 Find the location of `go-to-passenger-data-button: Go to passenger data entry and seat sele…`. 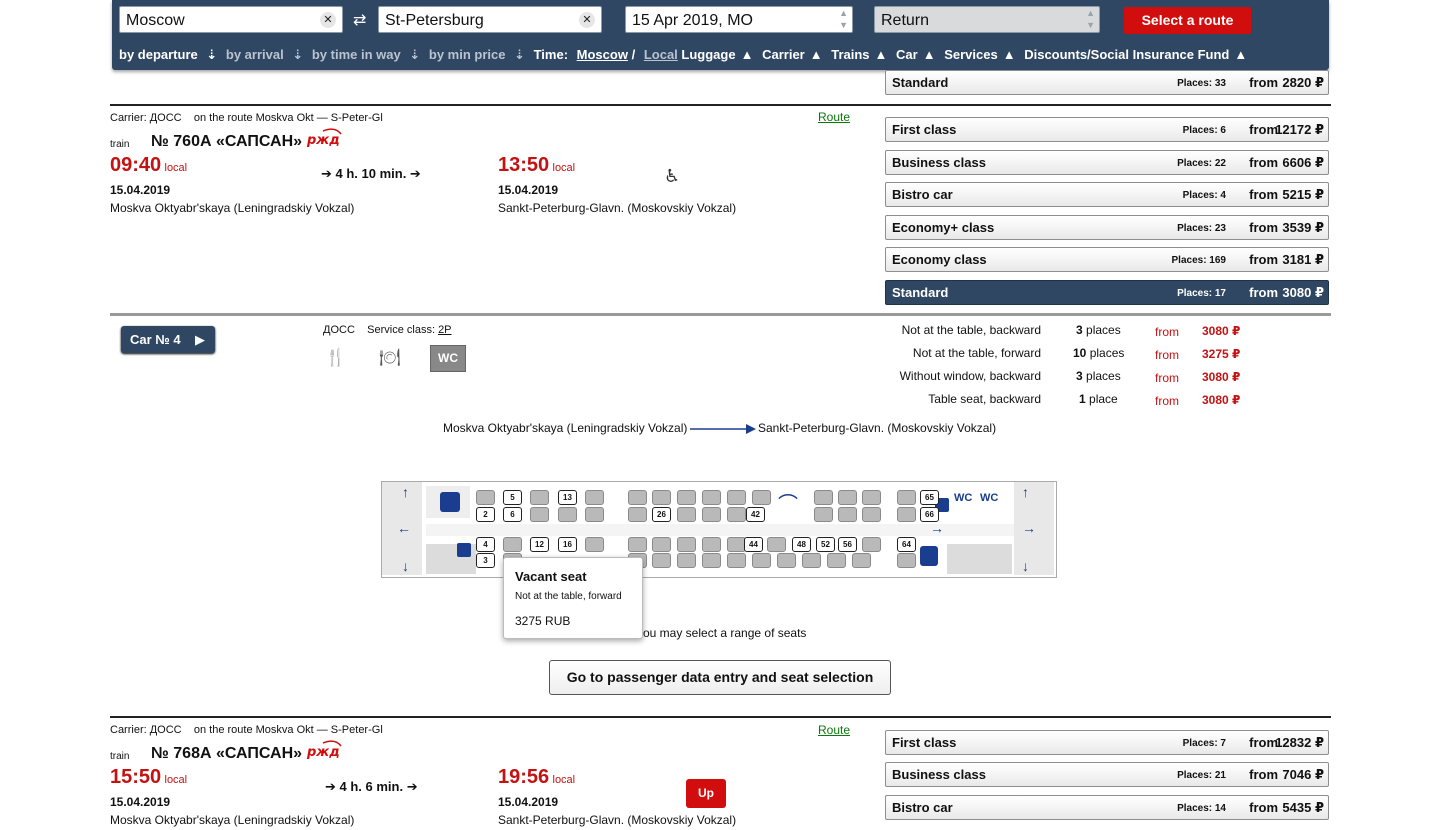

go-to-passenger-data-button: Go to passenger data entry and seat sele… is located at coordinates (720, 677).